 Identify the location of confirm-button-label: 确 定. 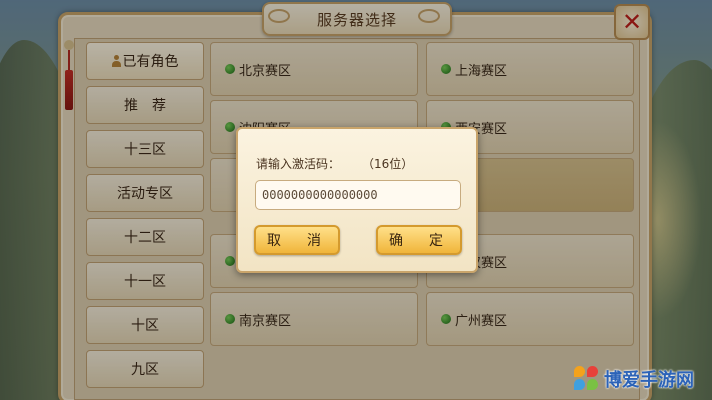
(419, 241).